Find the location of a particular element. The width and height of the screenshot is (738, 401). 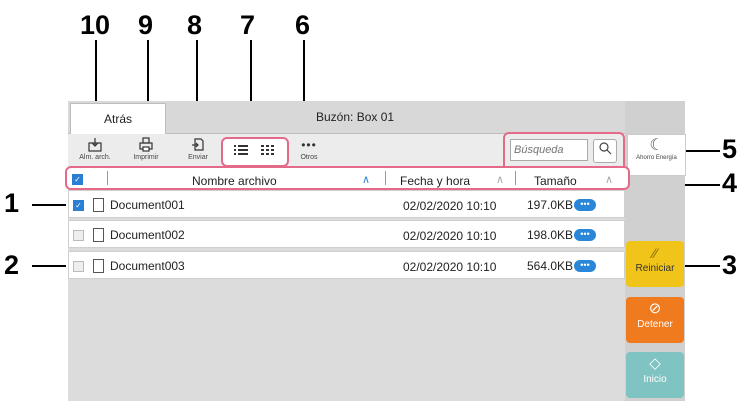

send-label: Enviar is located at coordinates (198, 157).